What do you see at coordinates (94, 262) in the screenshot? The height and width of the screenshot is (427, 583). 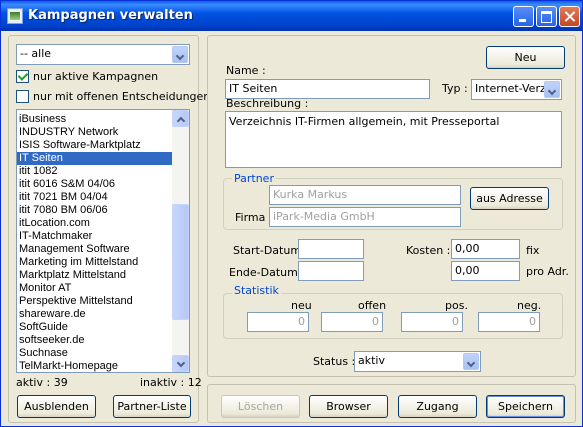 I see `list-item: Marketing im Mittelstand` at bounding box center [94, 262].